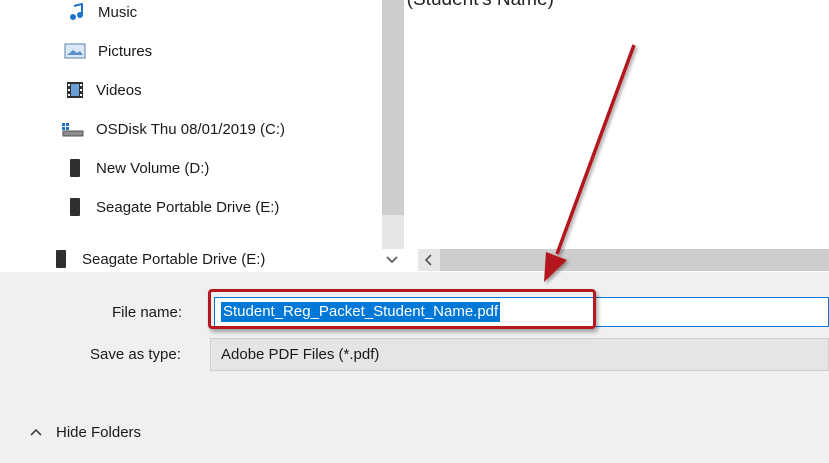  I want to click on videos-icon, so click(75, 90).